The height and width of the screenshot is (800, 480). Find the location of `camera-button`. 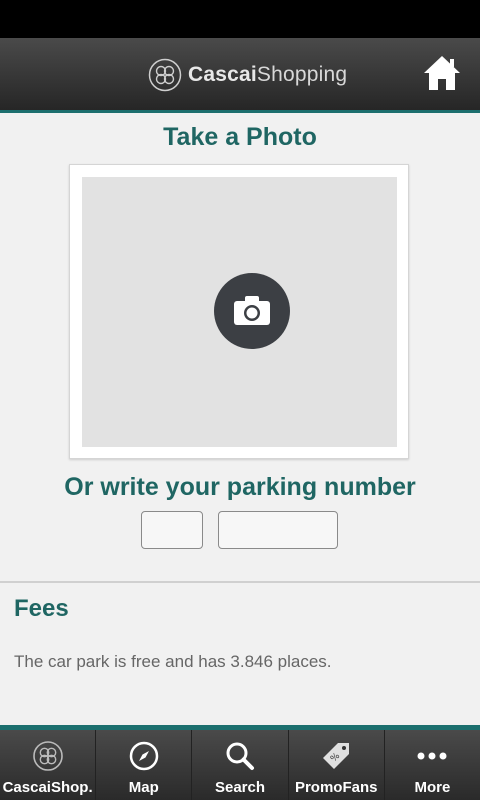

camera-button is located at coordinates (252, 311).